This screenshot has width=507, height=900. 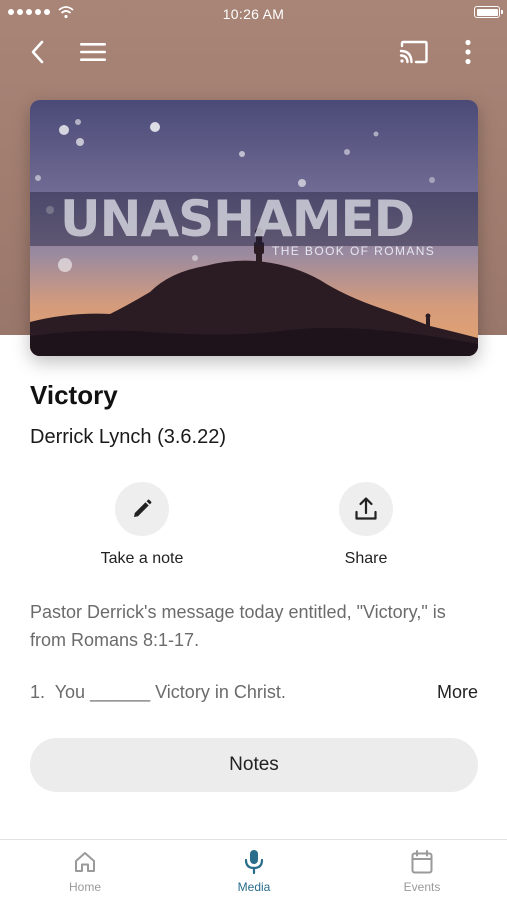 What do you see at coordinates (488, 12) in the screenshot?
I see `battery-icon` at bounding box center [488, 12].